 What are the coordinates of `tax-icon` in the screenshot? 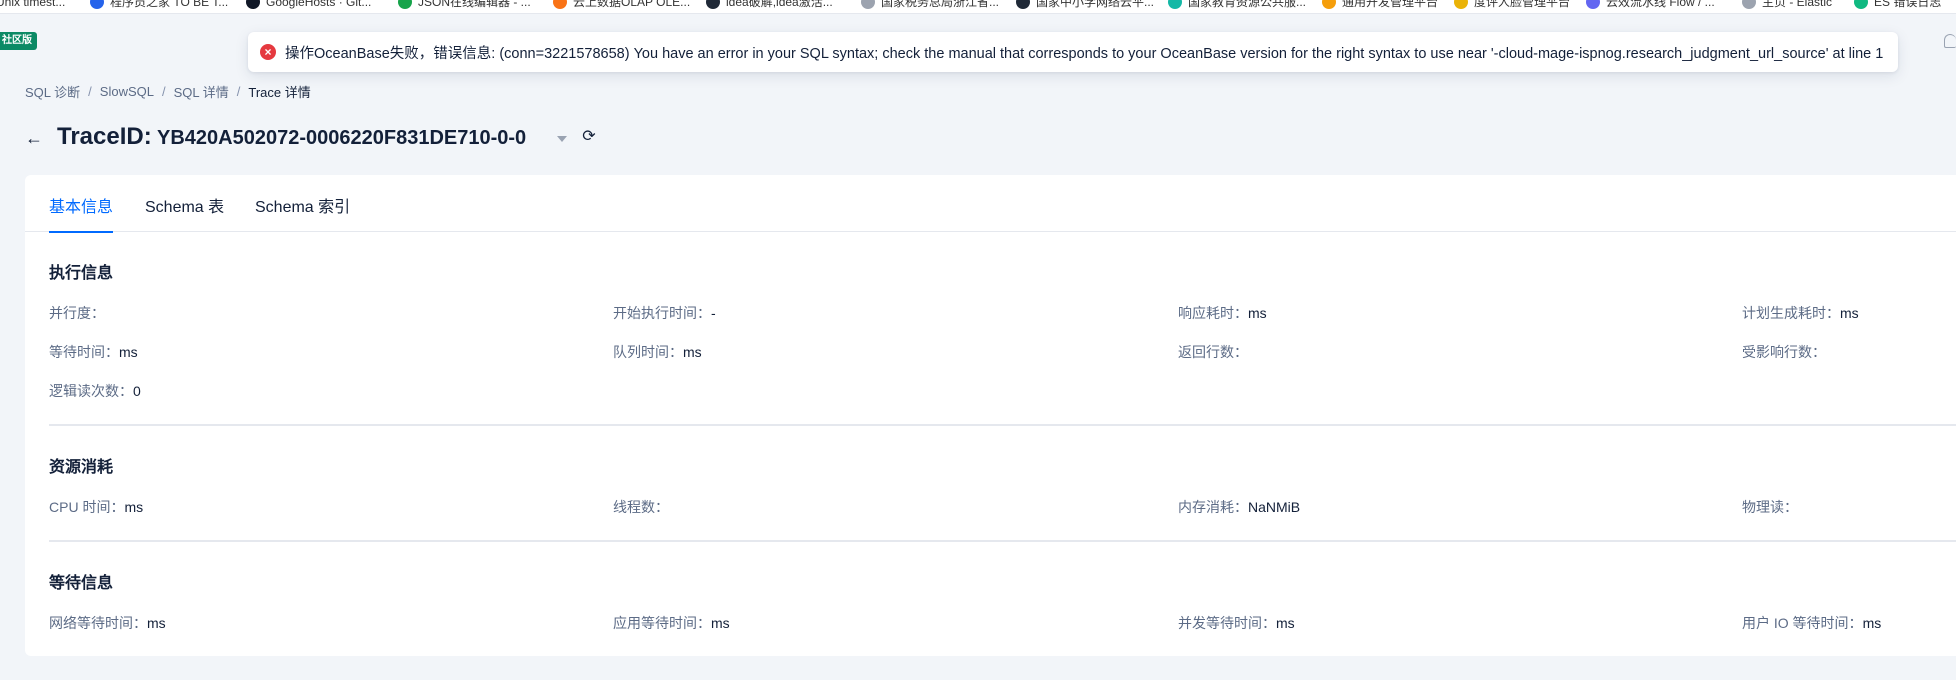 It's located at (868, 4).